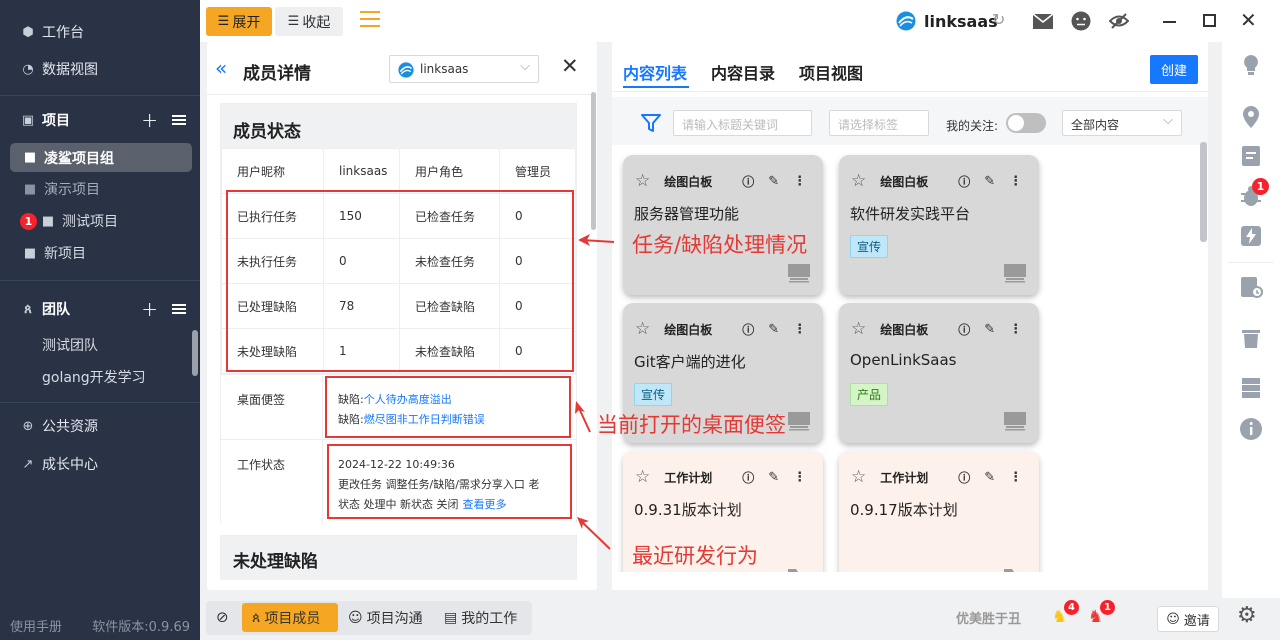  Describe the element at coordinates (691, 425) in the screenshot. I see `annotation-text: 当前打开的桌面便签` at that location.